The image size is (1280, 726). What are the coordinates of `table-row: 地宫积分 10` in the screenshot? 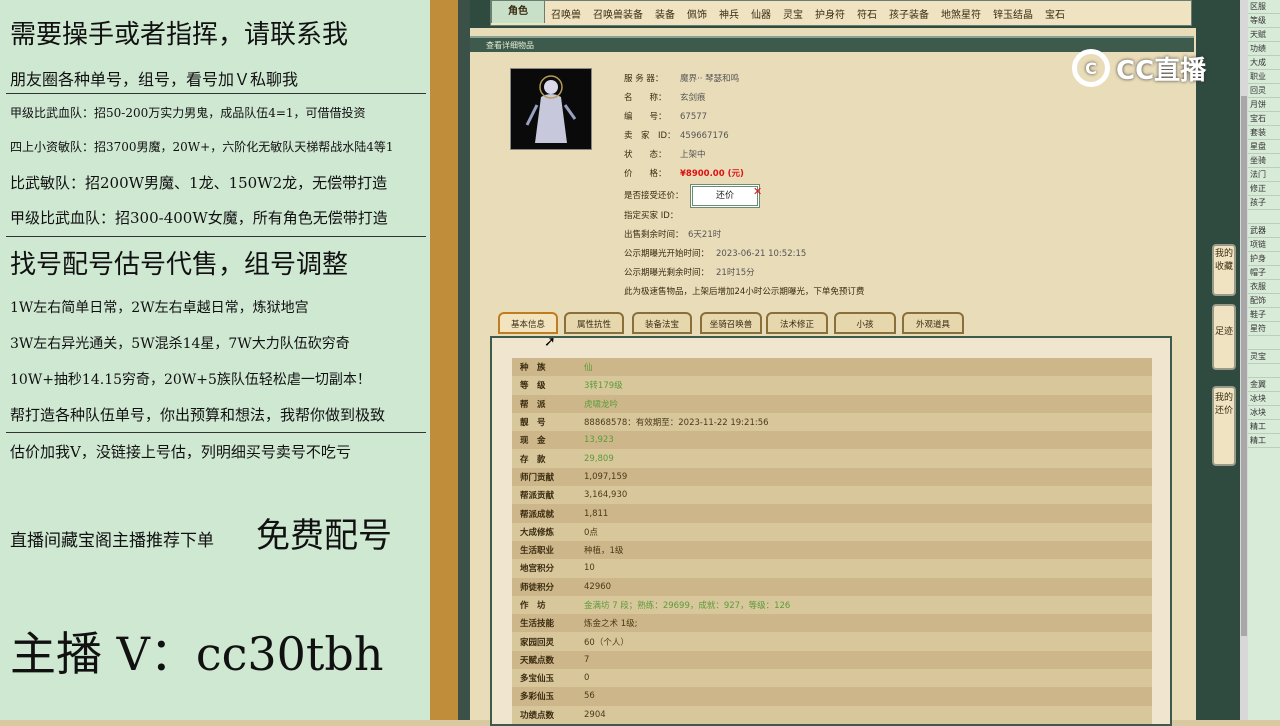 It's located at (832, 568).